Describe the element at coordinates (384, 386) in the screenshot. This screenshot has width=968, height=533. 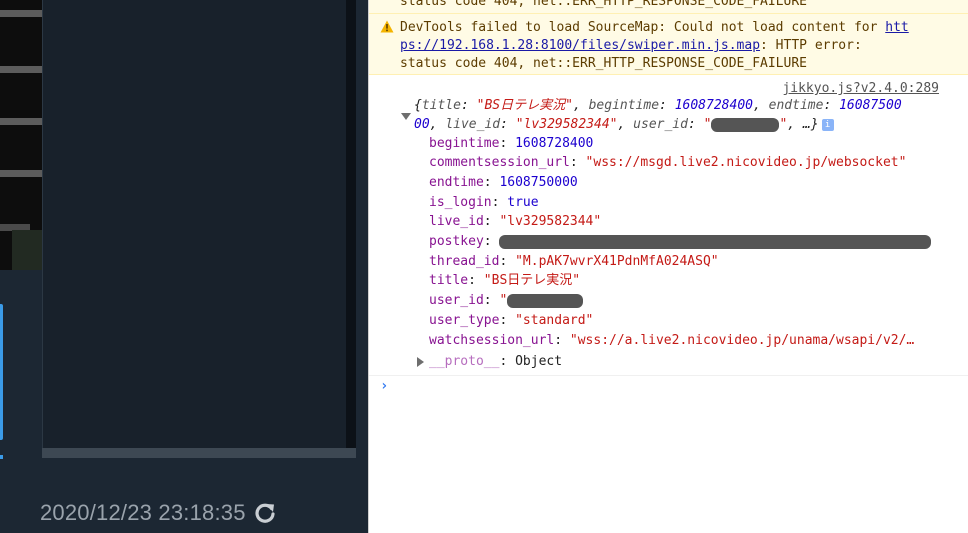
I see `prompt-chevron-icon: ›` at that location.